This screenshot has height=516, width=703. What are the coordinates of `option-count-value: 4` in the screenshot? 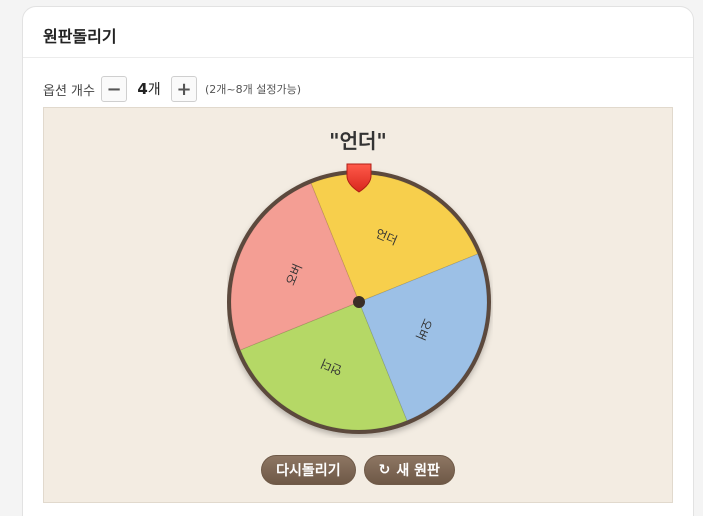 It's located at (142, 89).